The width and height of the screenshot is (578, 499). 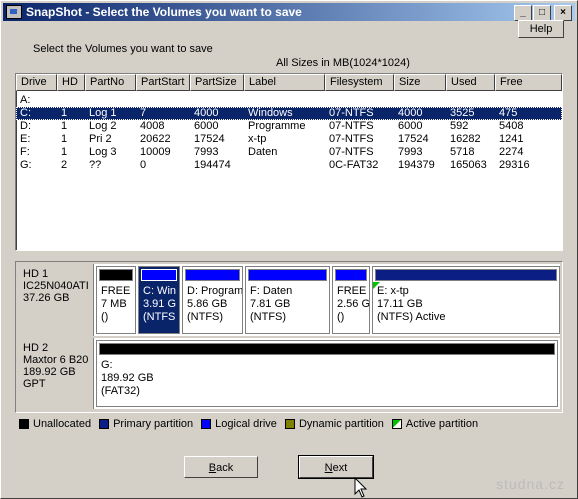 I want to click on table-row: A:, so click(x=289, y=100).